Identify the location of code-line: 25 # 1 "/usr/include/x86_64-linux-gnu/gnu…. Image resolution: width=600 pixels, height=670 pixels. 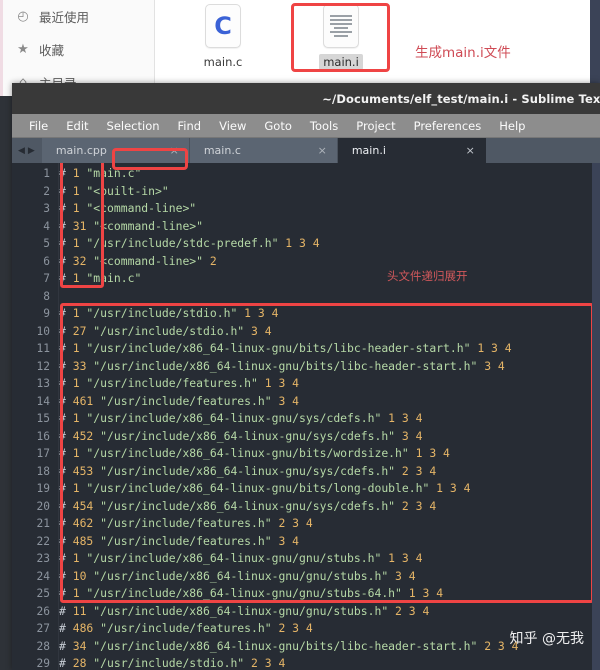
(306, 594).